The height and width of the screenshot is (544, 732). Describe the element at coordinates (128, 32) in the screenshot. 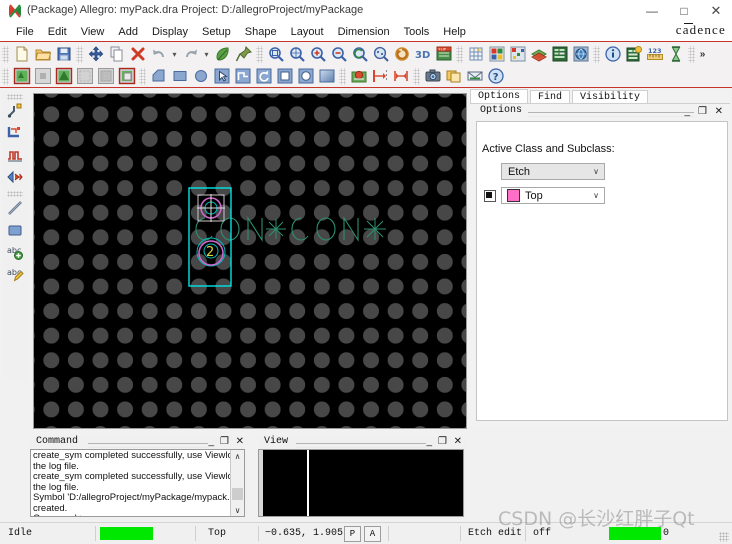

I see `menu-item-add: Add` at that location.